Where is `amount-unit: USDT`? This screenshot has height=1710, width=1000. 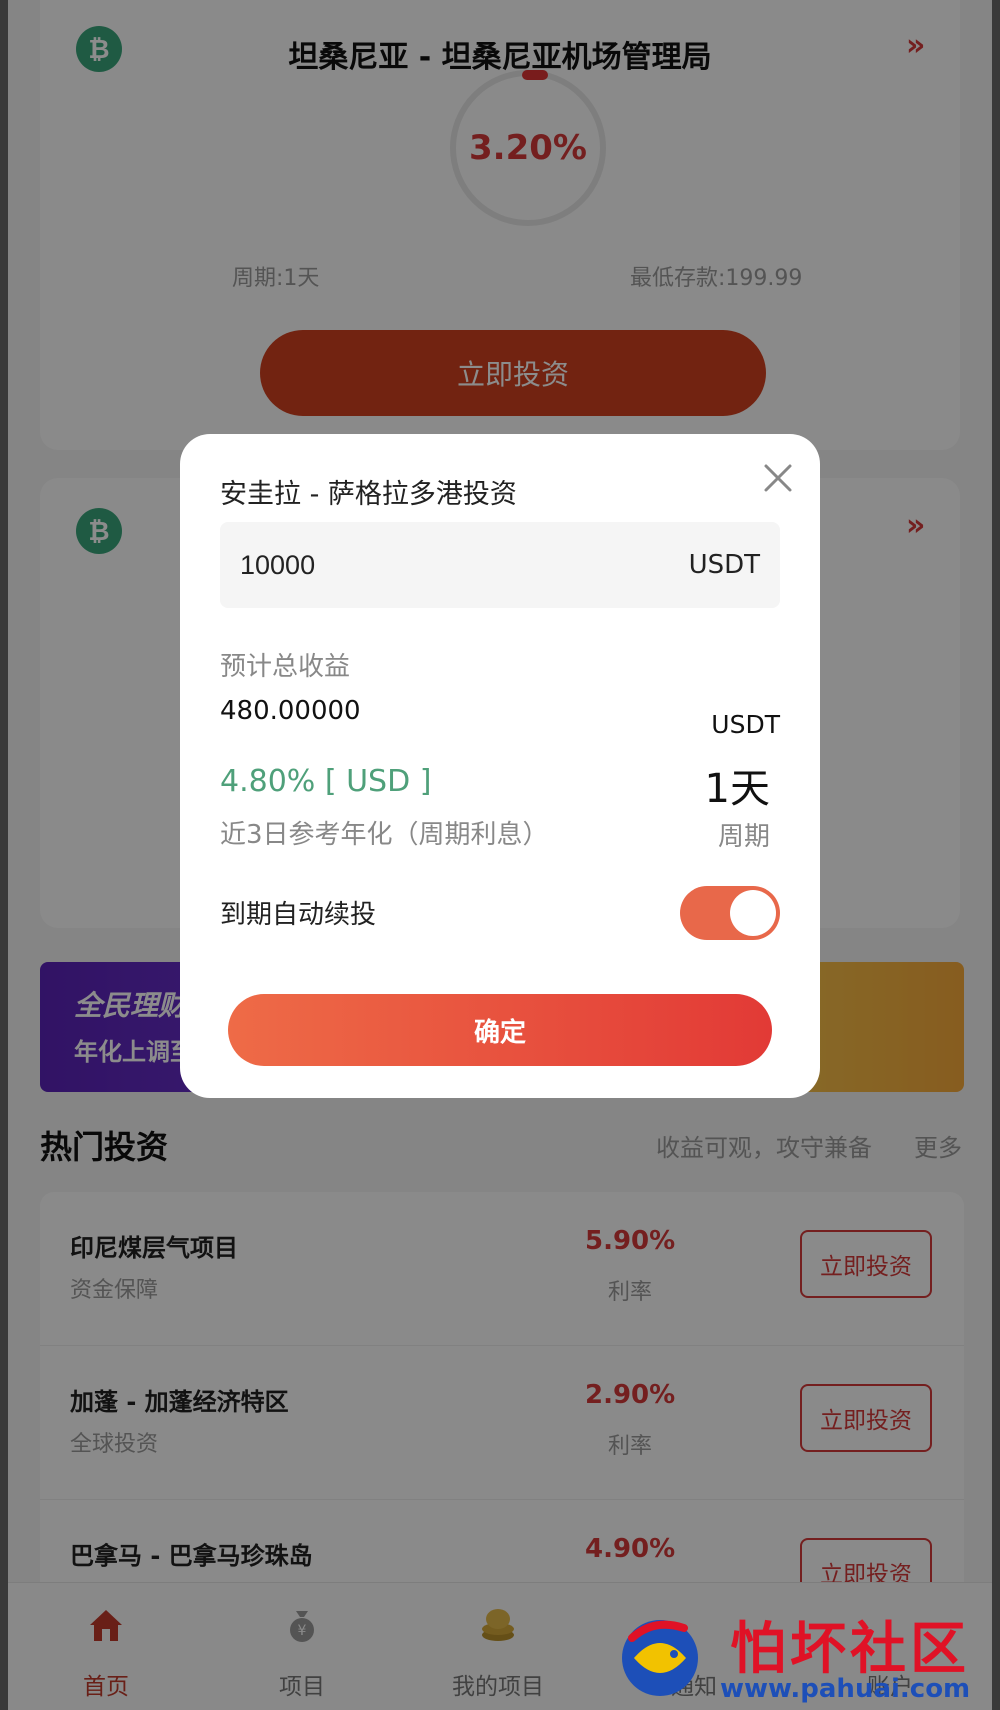 amount-unit: USDT is located at coordinates (724, 565).